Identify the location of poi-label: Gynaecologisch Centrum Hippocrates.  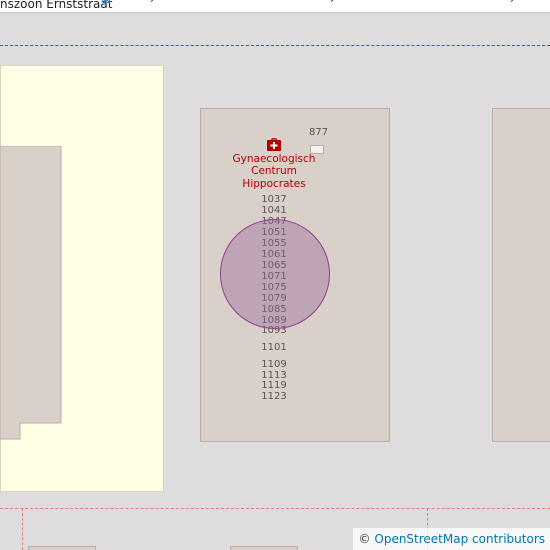
(274, 171).